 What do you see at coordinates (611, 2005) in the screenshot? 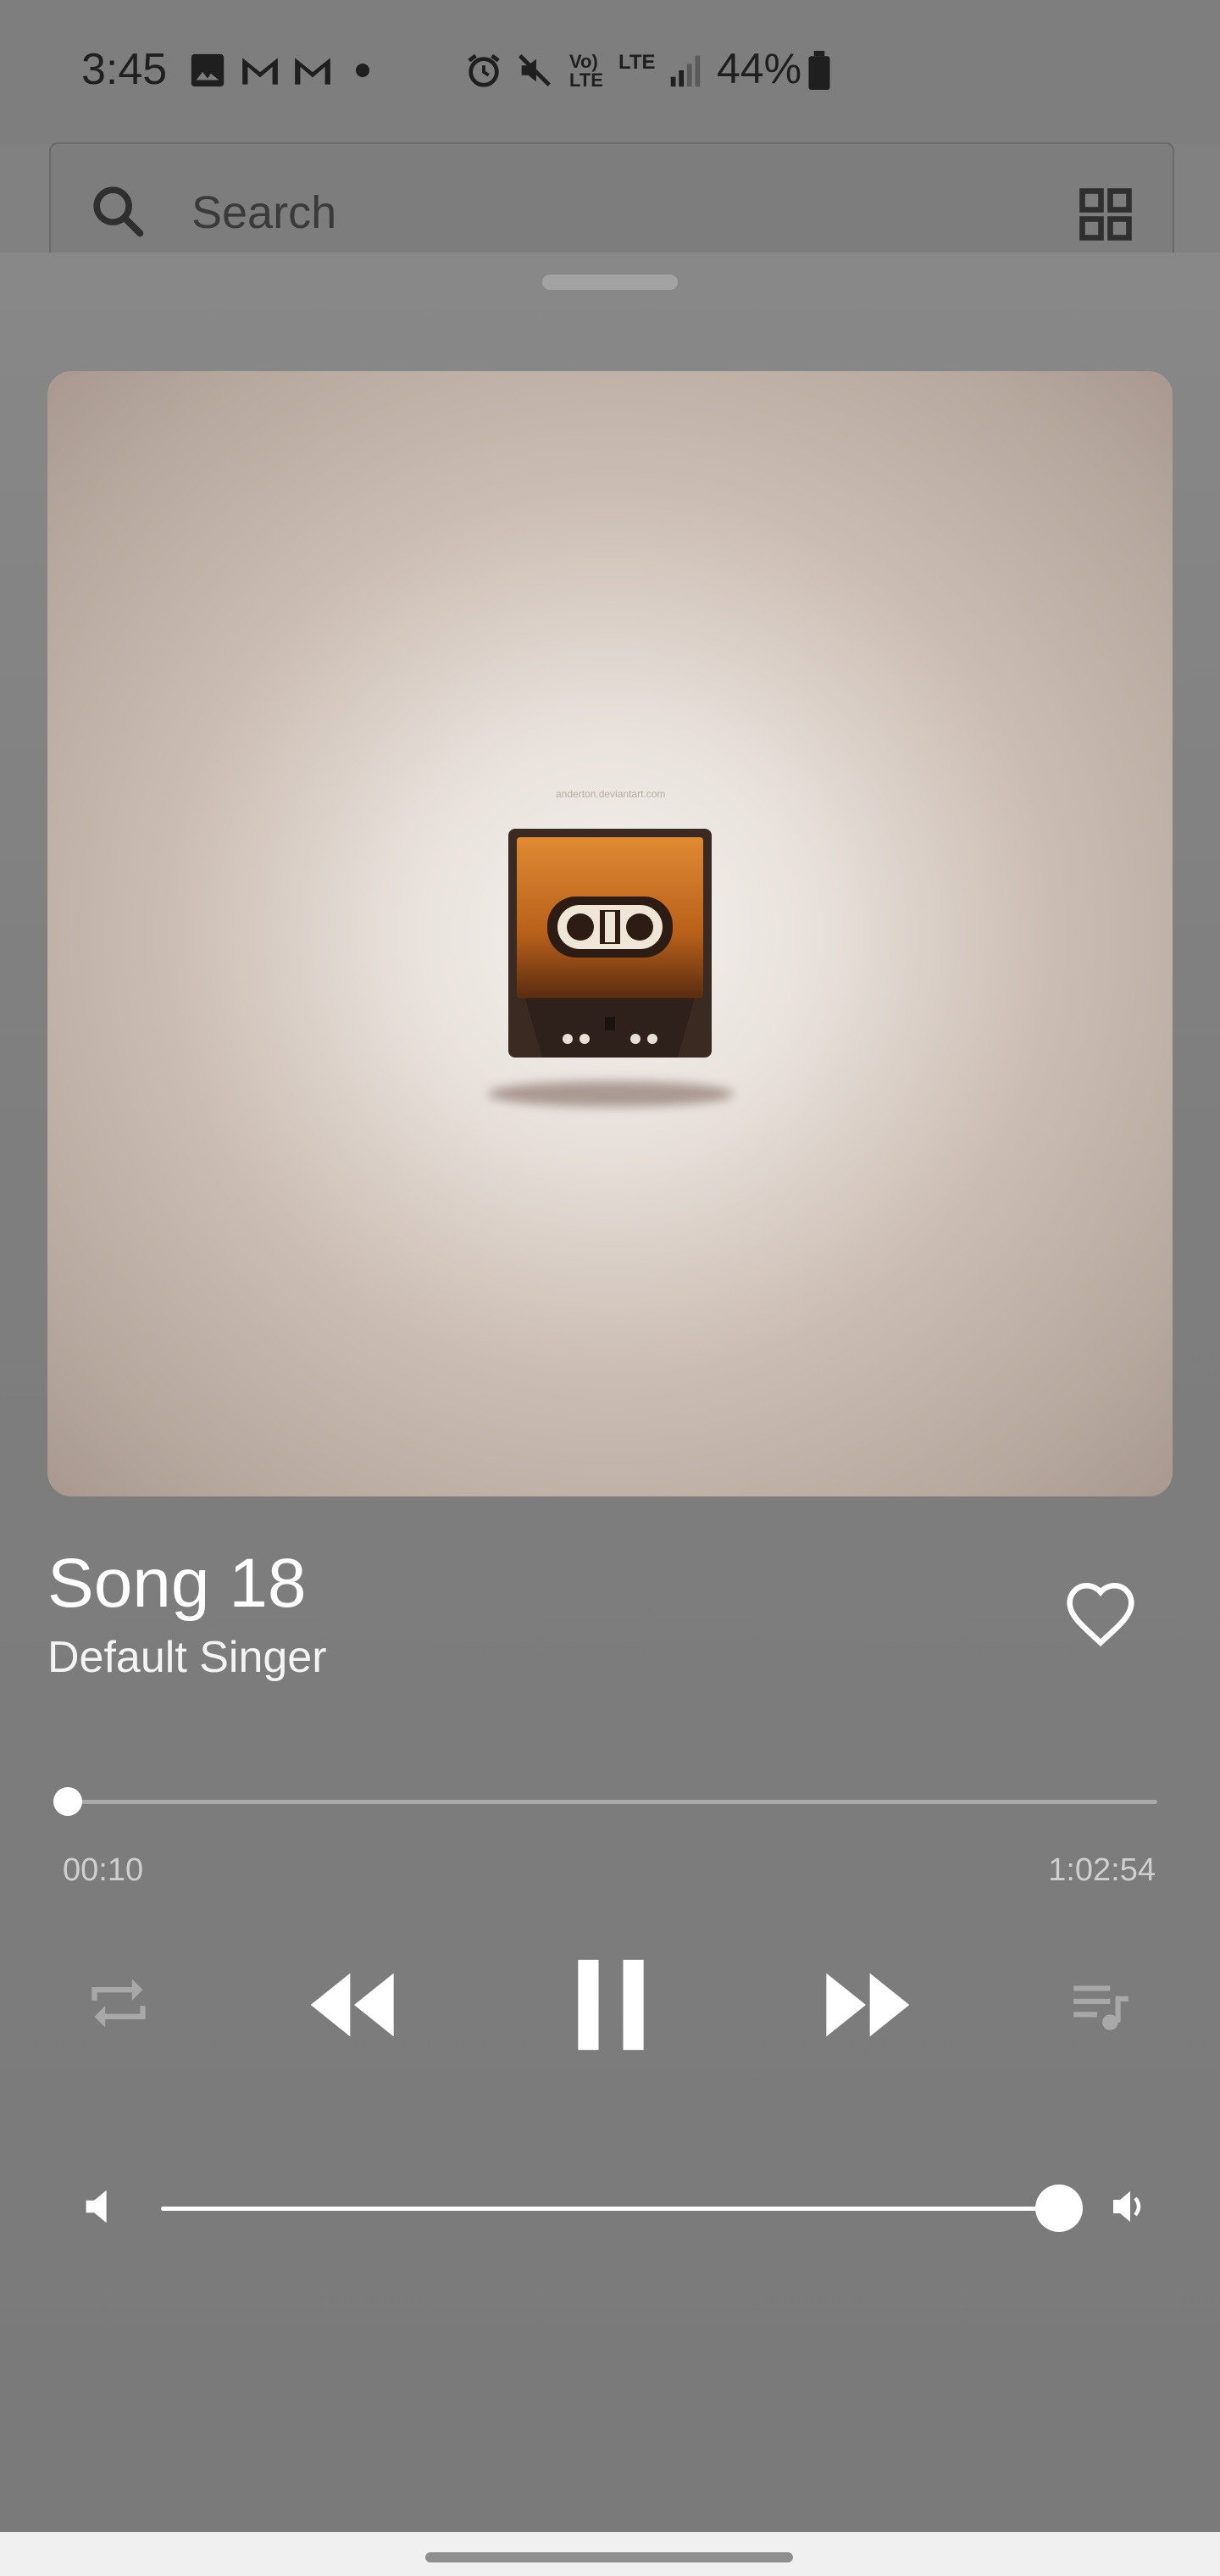
I see `pause-icon` at bounding box center [611, 2005].